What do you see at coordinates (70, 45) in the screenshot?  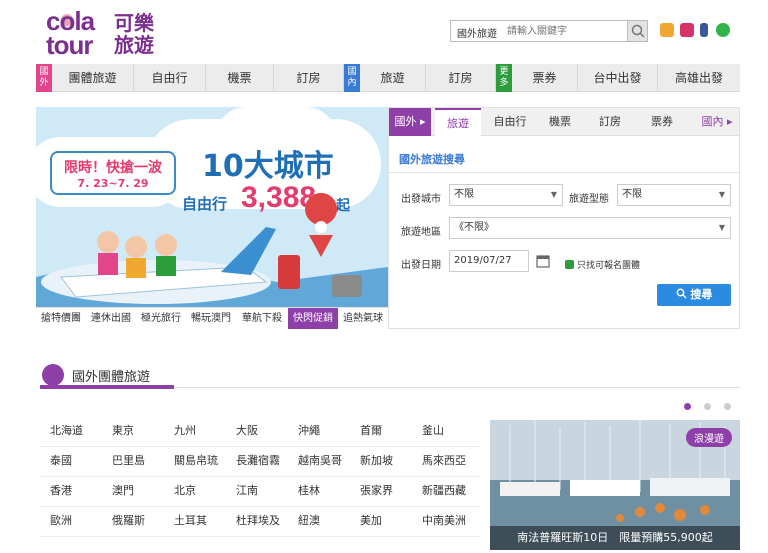 I see `logo-text-tour: tour` at bounding box center [70, 45].